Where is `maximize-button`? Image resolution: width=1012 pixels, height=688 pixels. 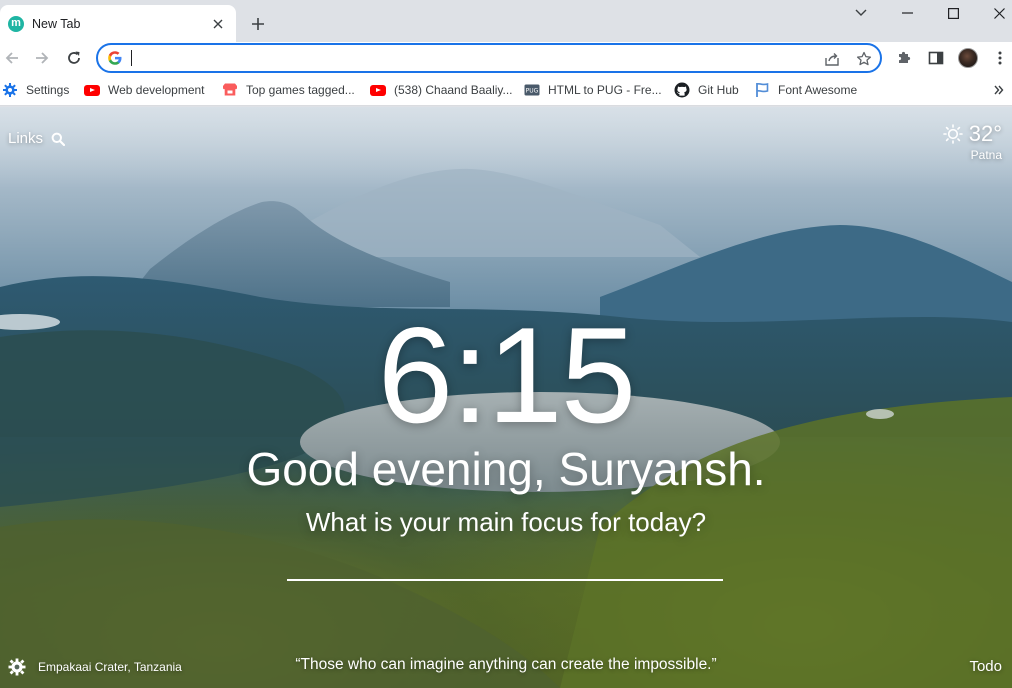
maximize-button is located at coordinates (953, 13).